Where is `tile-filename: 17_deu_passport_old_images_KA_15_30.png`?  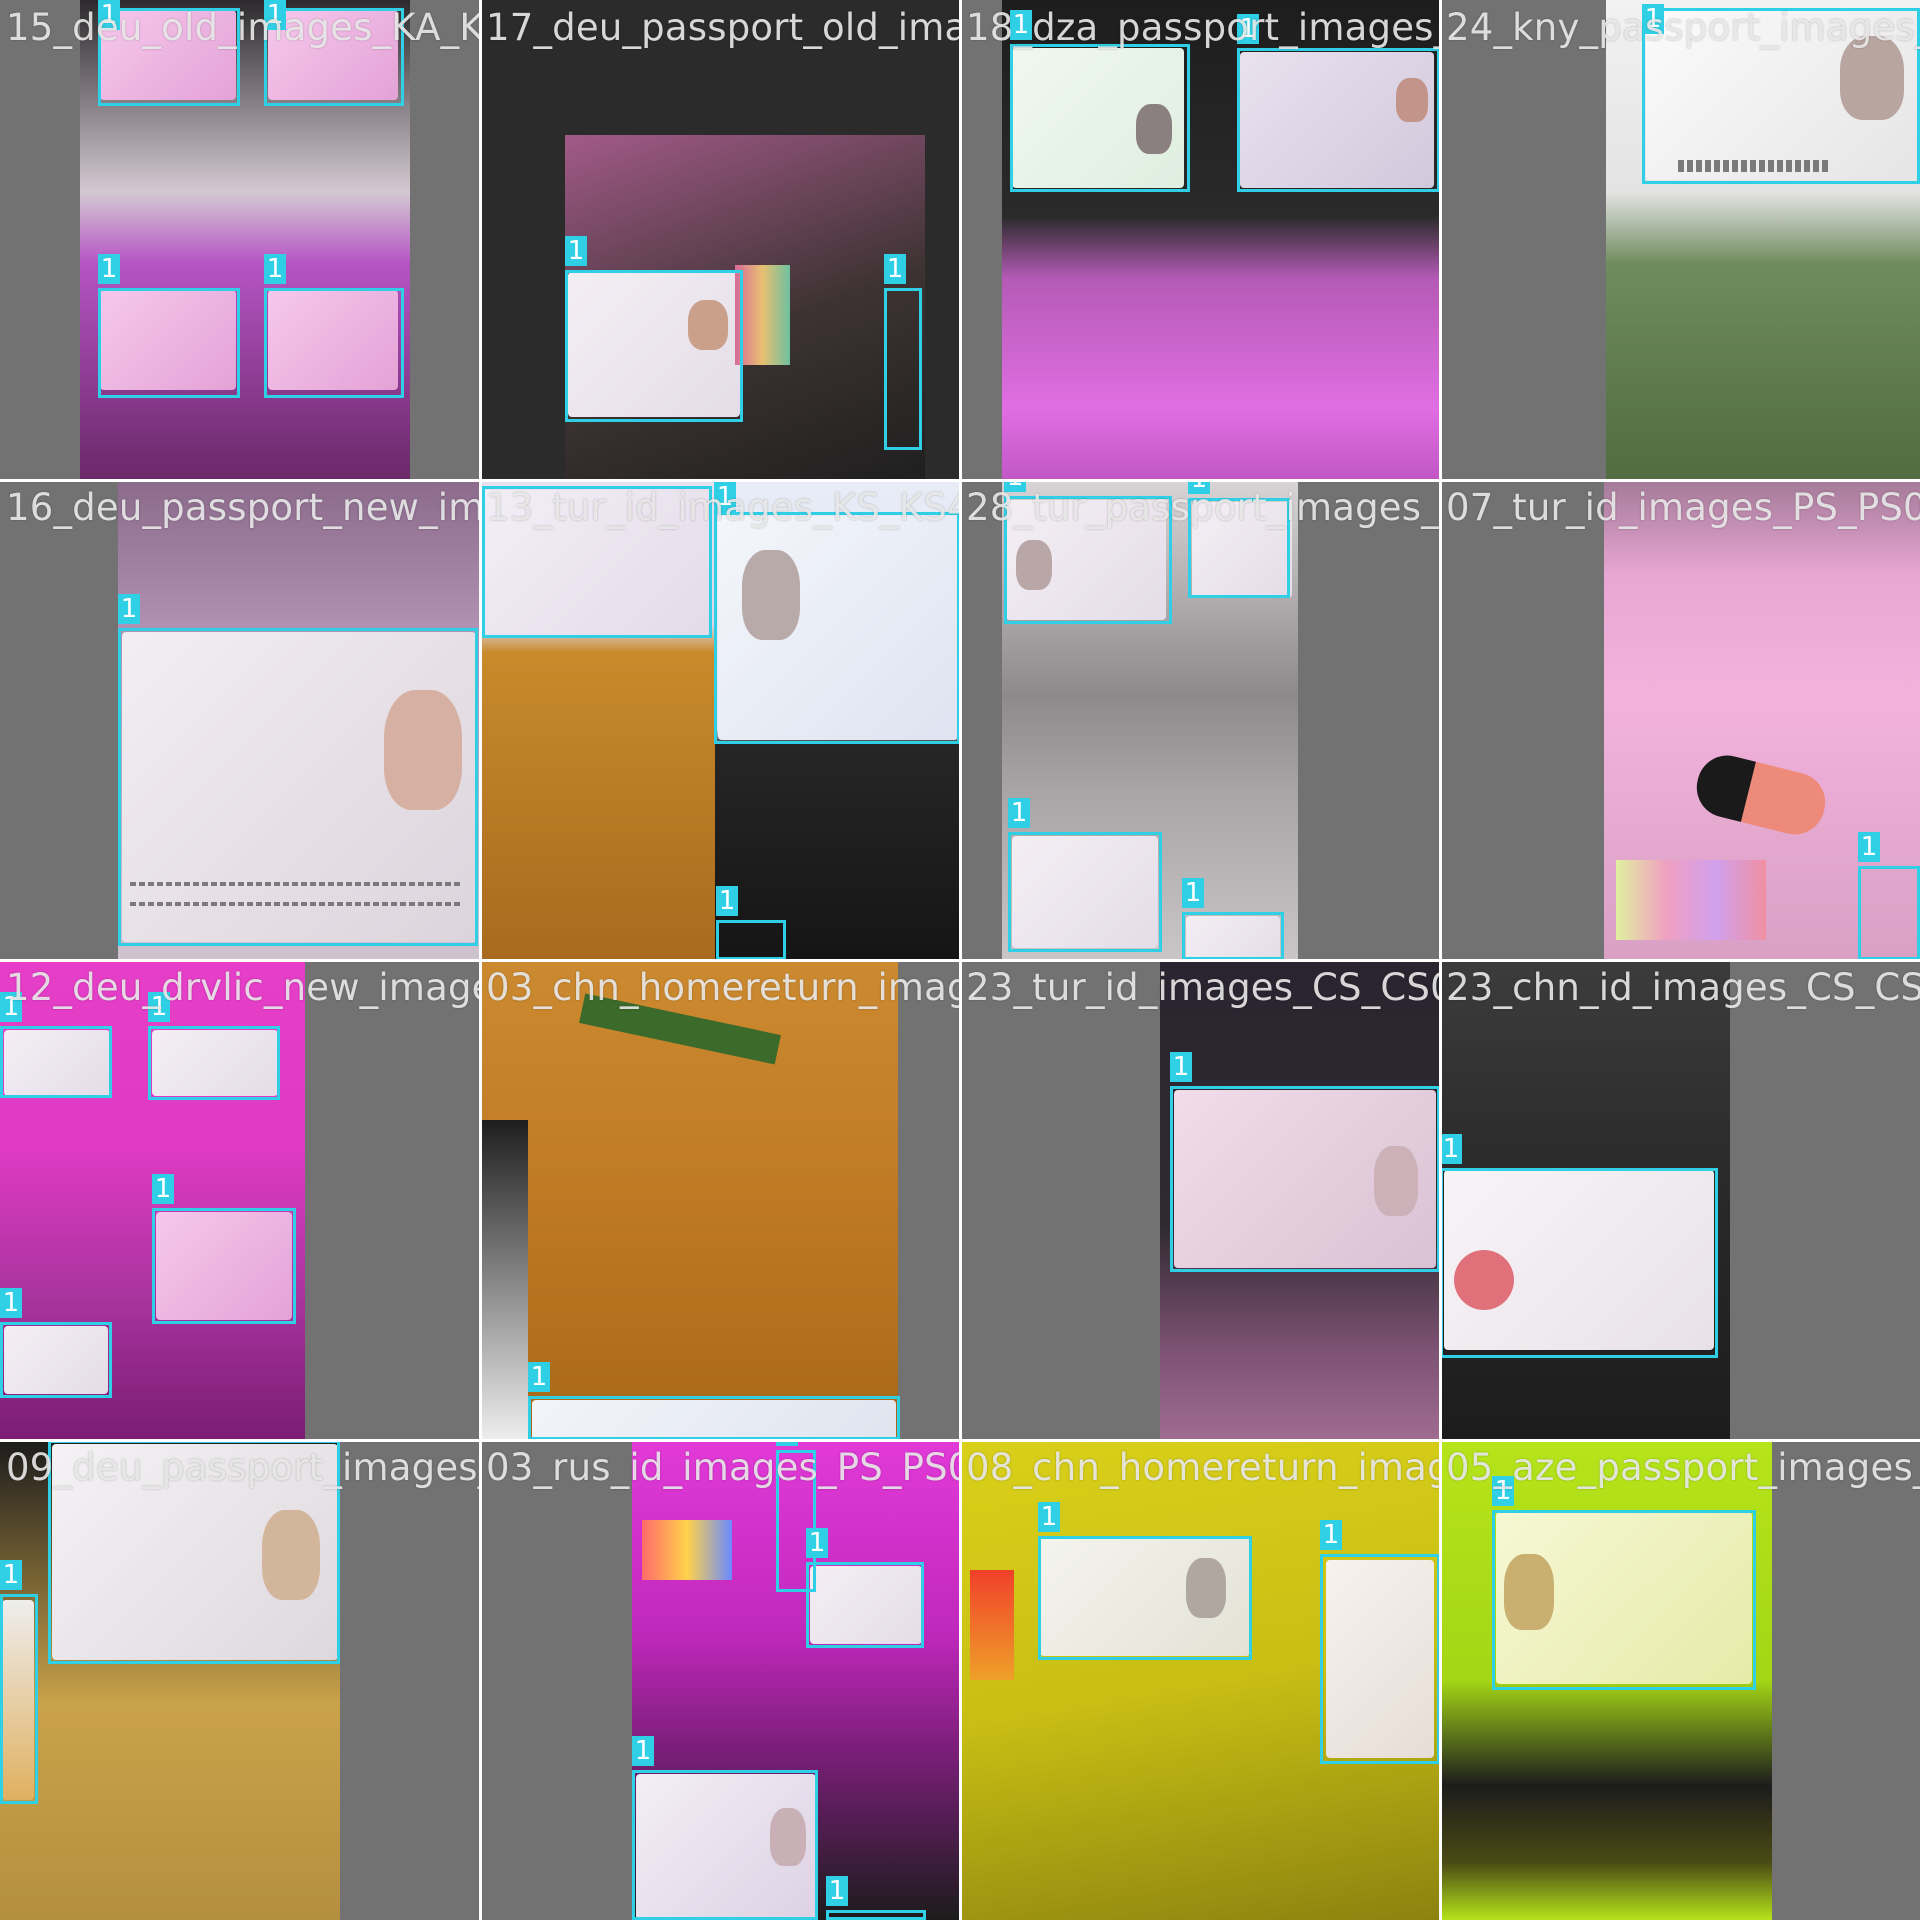 tile-filename: 17_deu_passport_old_images_KA_15_30.png is located at coordinates (723, 27).